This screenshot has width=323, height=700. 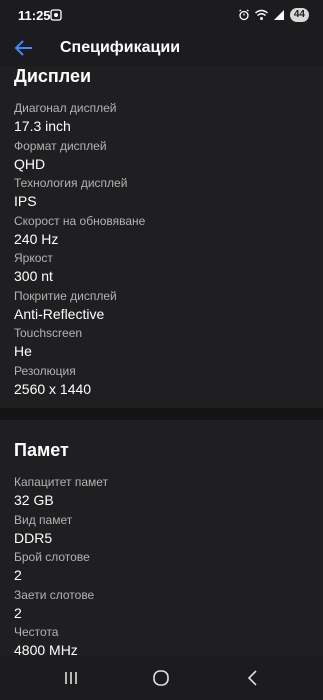 What do you see at coordinates (36, 632) in the screenshot?
I see `spec-label: Честота` at bounding box center [36, 632].